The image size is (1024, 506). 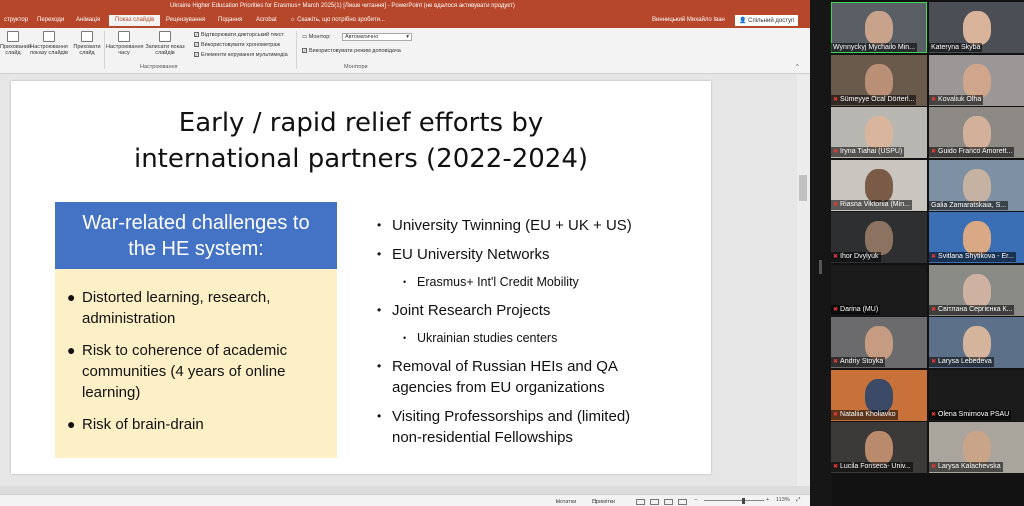 What do you see at coordinates (767, 500) in the screenshot?
I see `zoom-in-icon: +` at bounding box center [767, 500].